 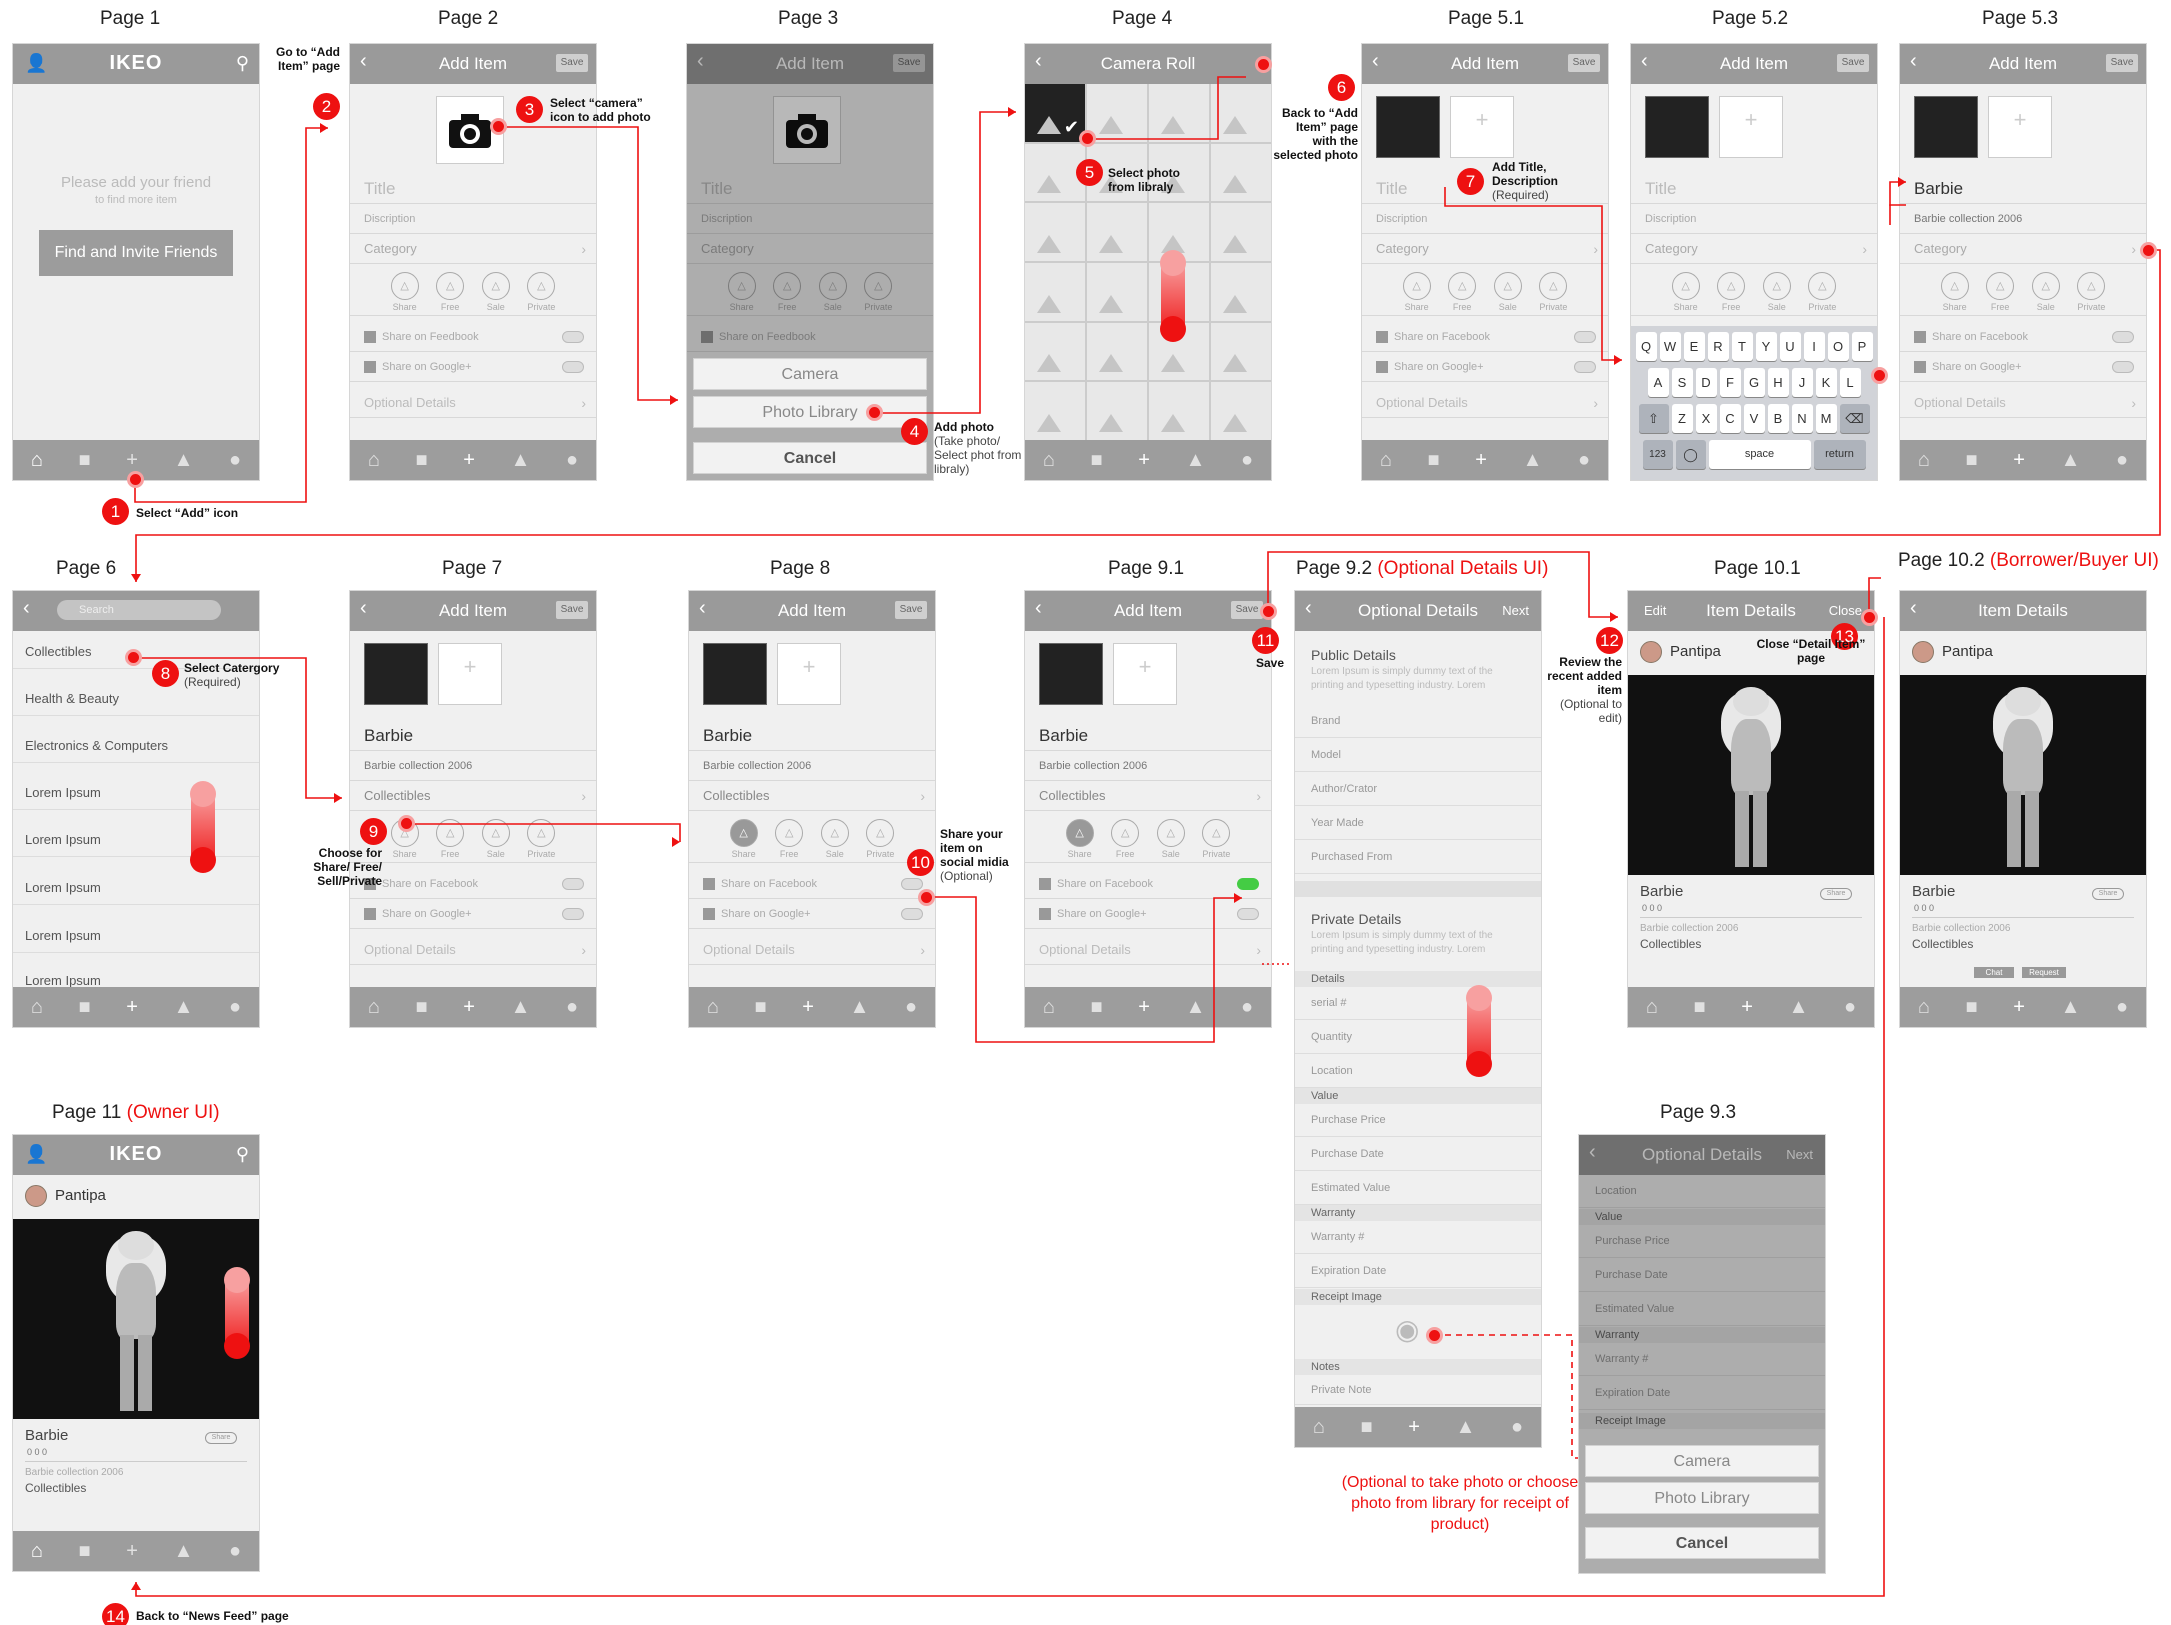 What do you see at coordinates (1646, 346) in the screenshot?
I see `key-q: Q` at bounding box center [1646, 346].